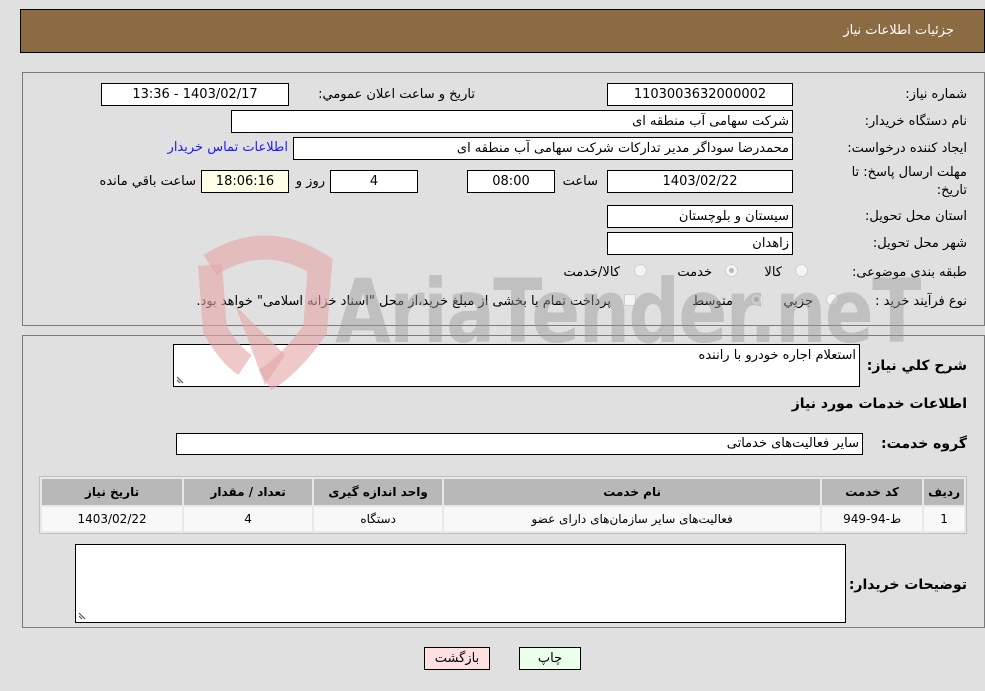 Image resolution: width=985 pixels, height=691 pixels. What do you see at coordinates (502, 31) in the screenshot?
I see `page-header: جزئیات اطلاعات نیاز` at bounding box center [502, 31].